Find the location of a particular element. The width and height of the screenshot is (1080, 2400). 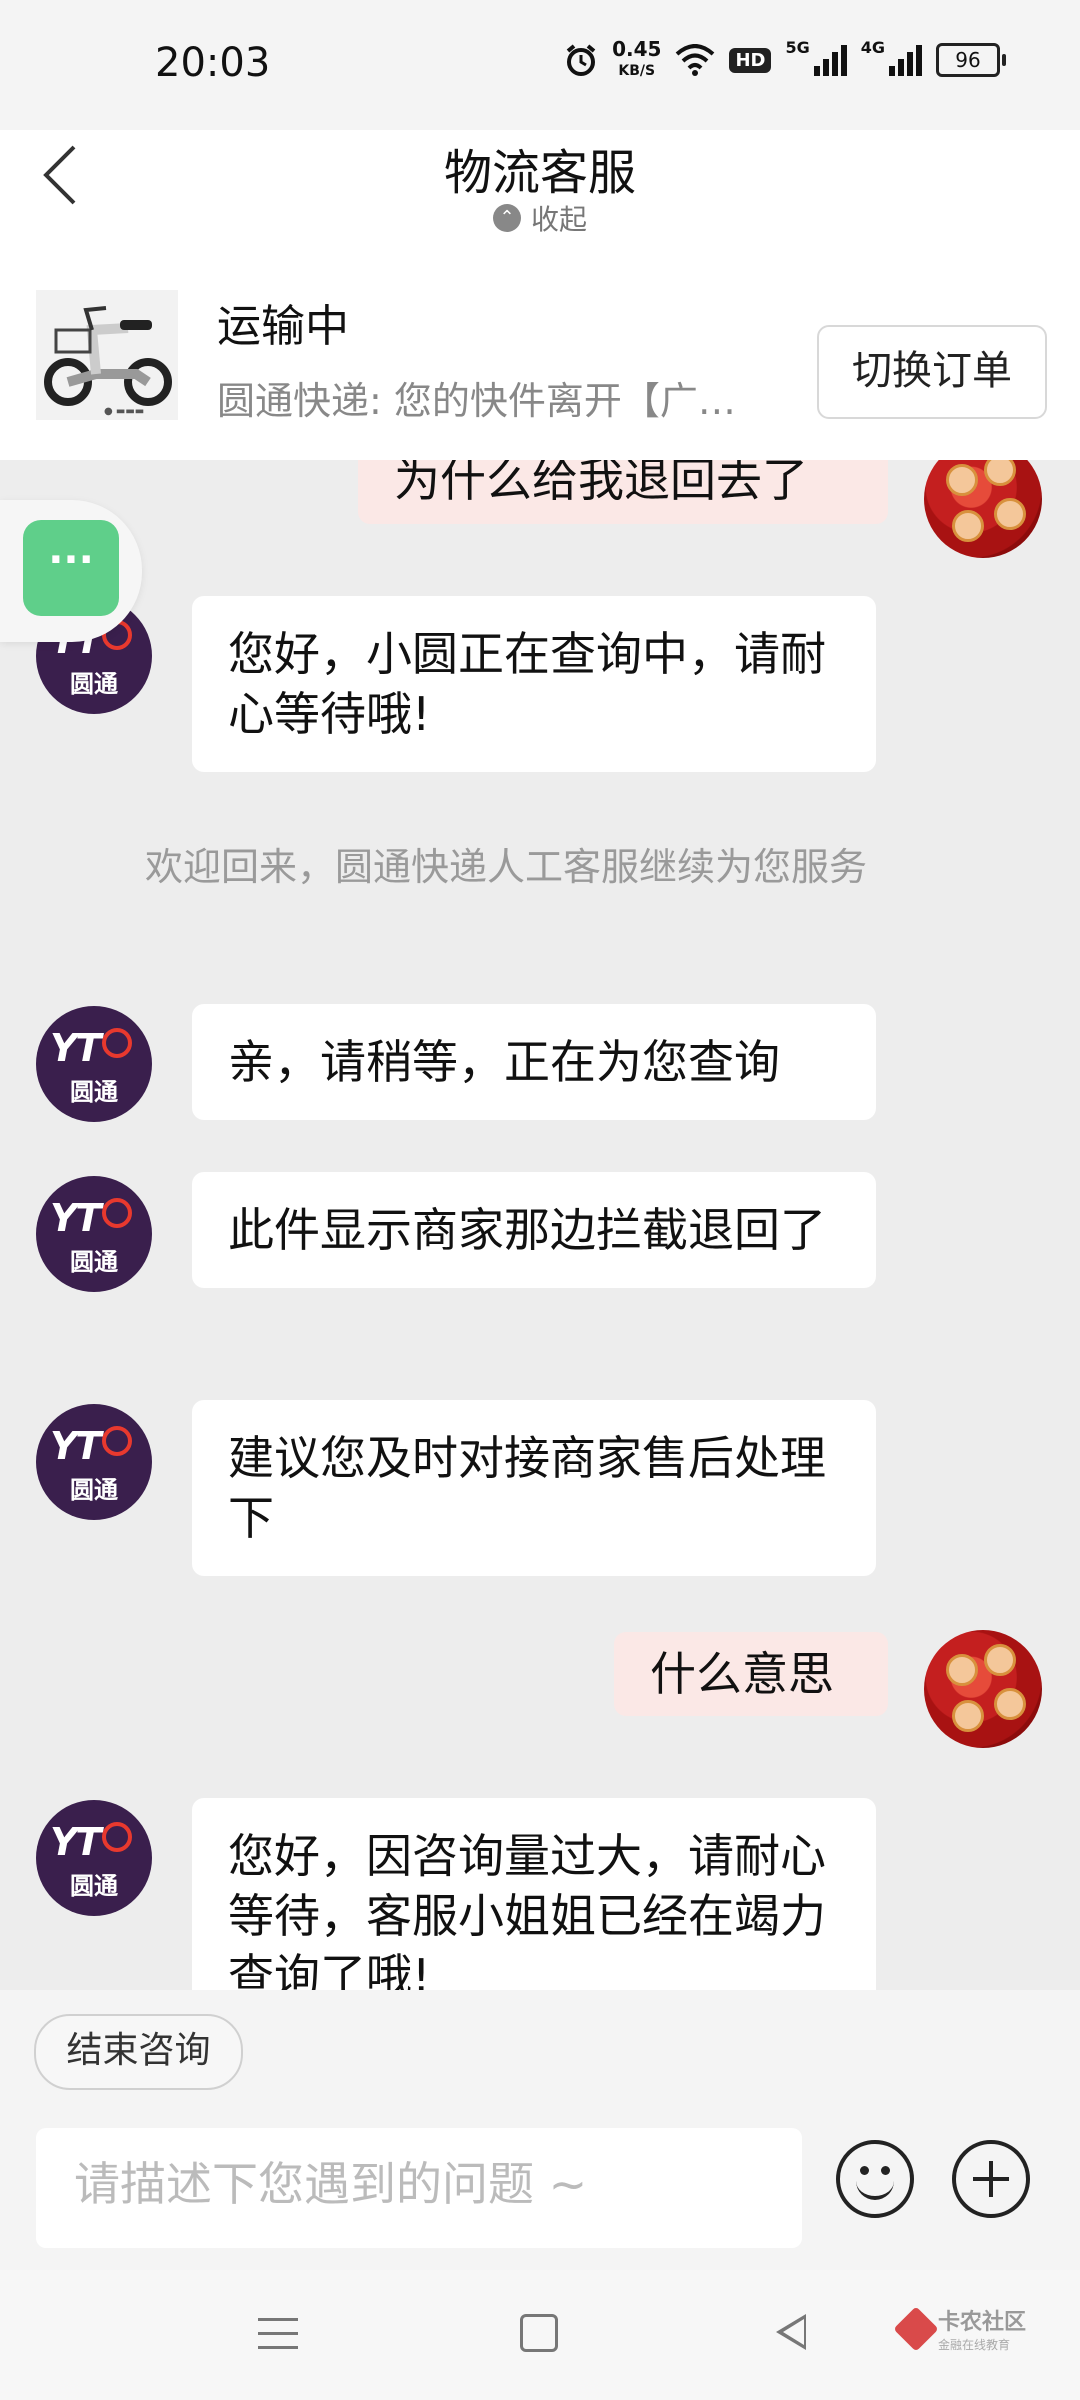

back-triangle-icon is located at coordinates (791, 2332).